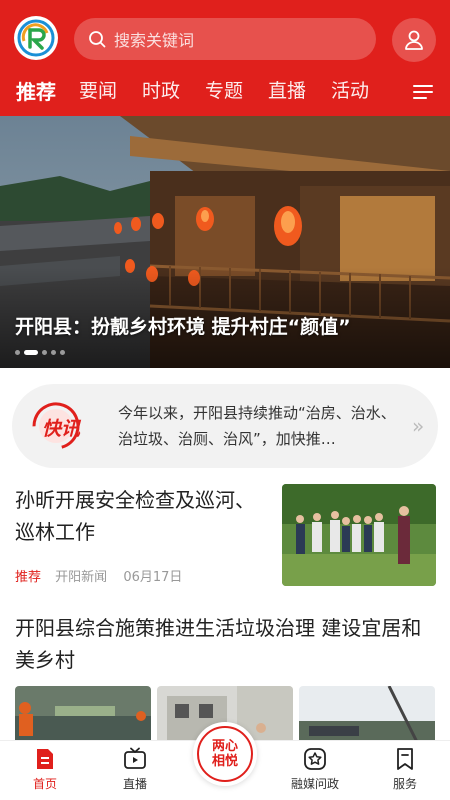 The image size is (450, 800). What do you see at coordinates (224, 761) in the screenshot?
I see `center-brand-line2: 相悦` at bounding box center [224, 761].